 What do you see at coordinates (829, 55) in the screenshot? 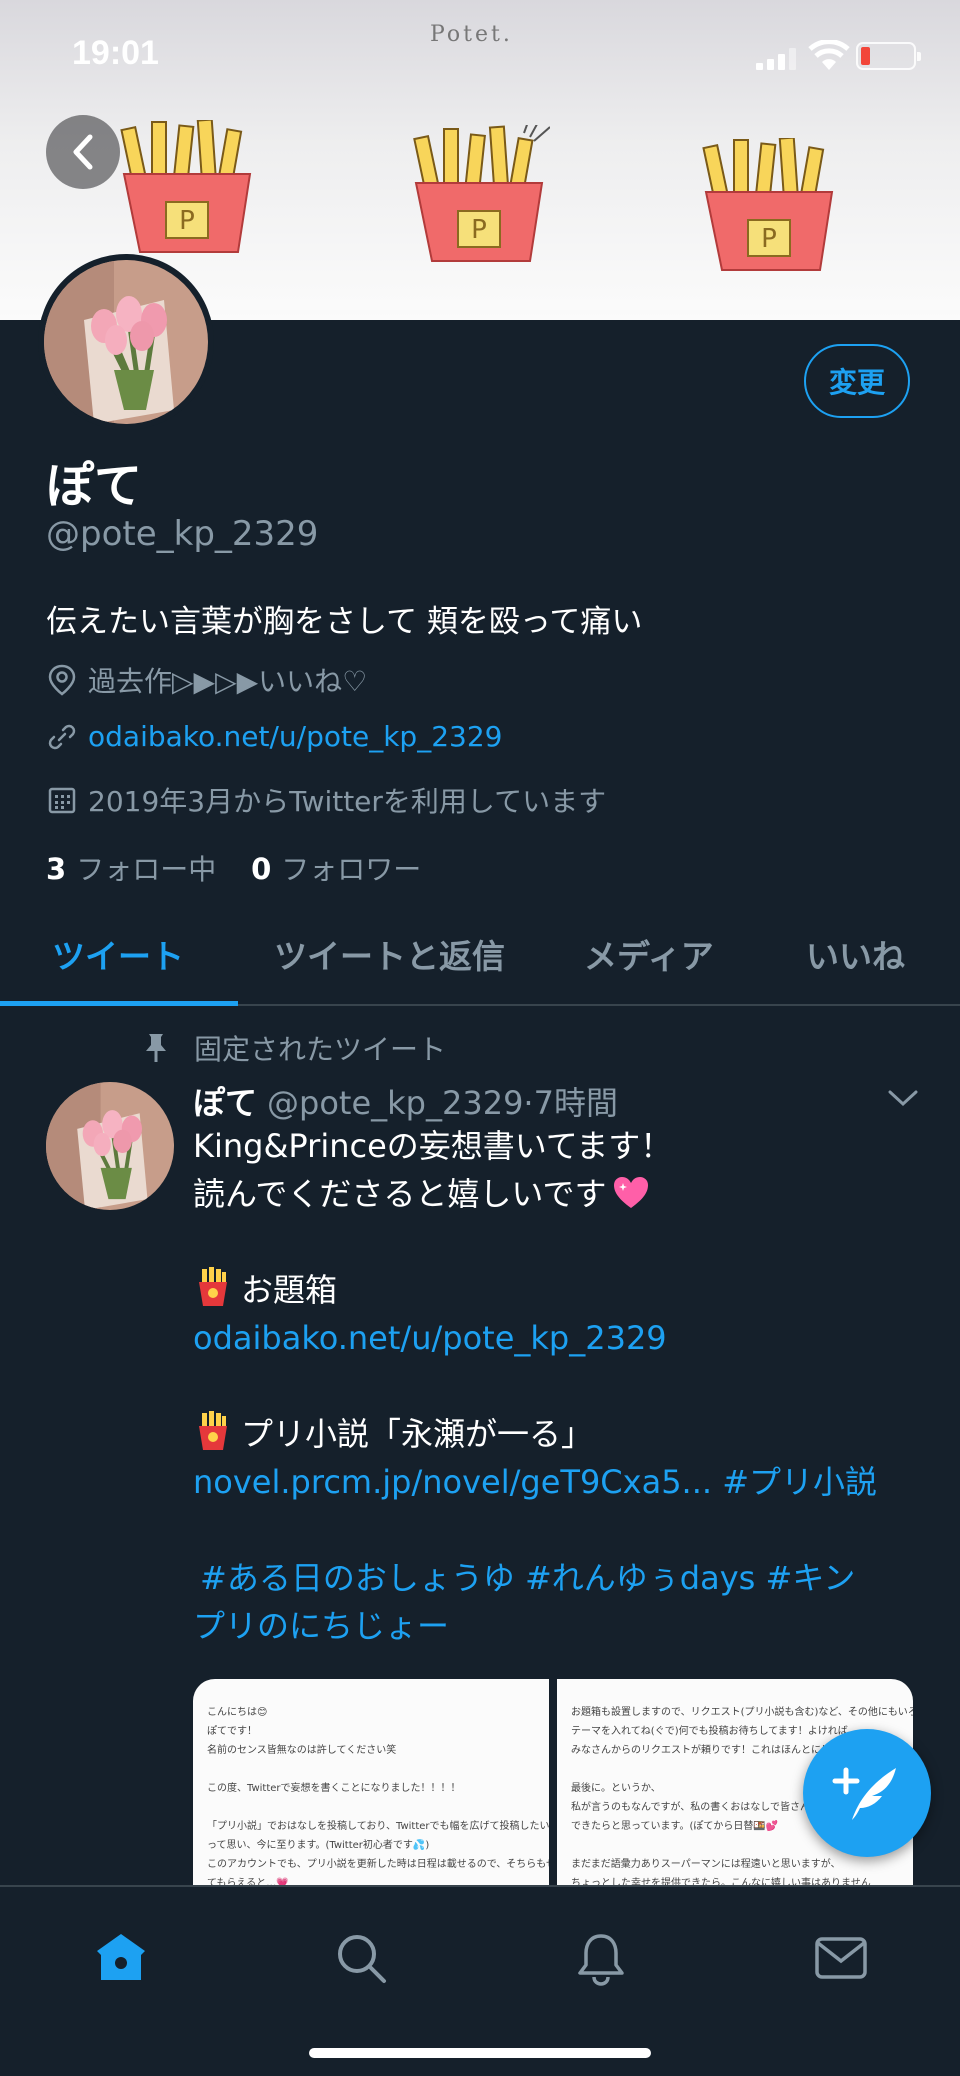
I see `wifi-icon` at bounding box center [829, 55].